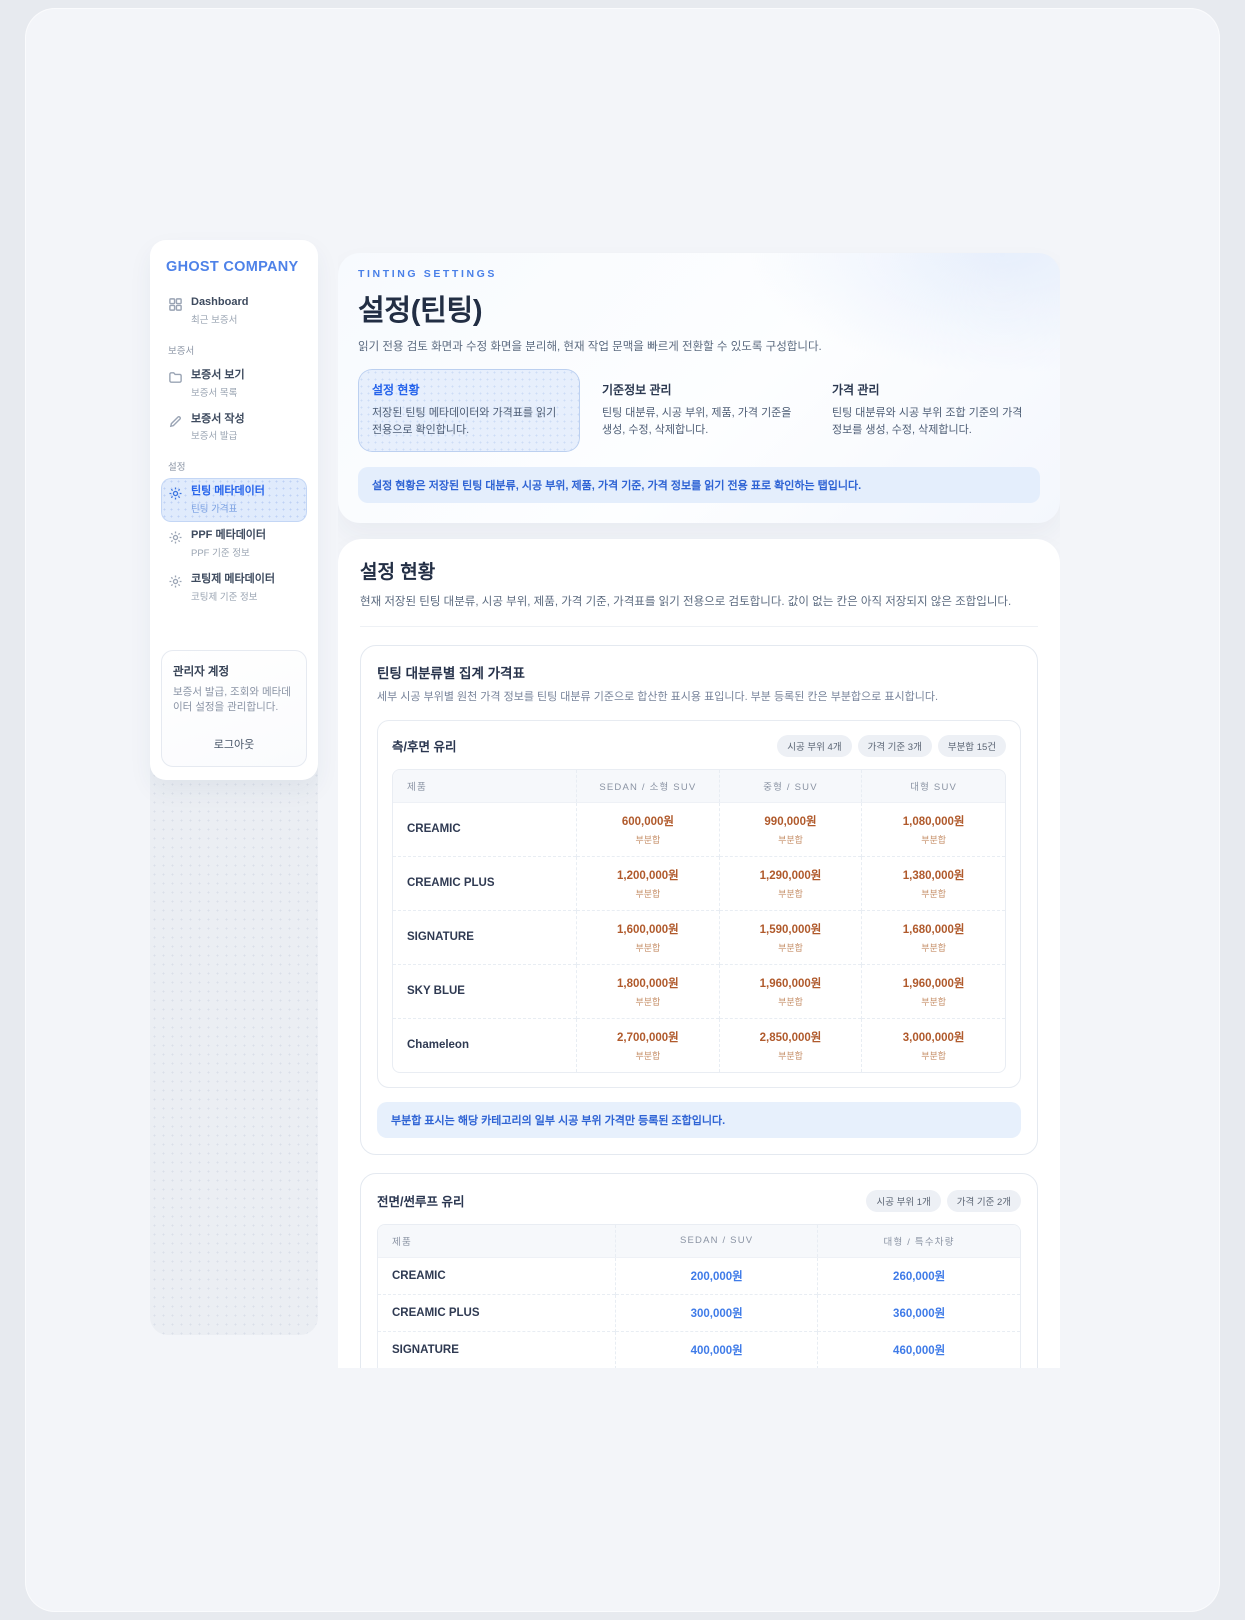  I want to click on nav-item-subtitle: 틴팅 가격표, so click(214, 509).